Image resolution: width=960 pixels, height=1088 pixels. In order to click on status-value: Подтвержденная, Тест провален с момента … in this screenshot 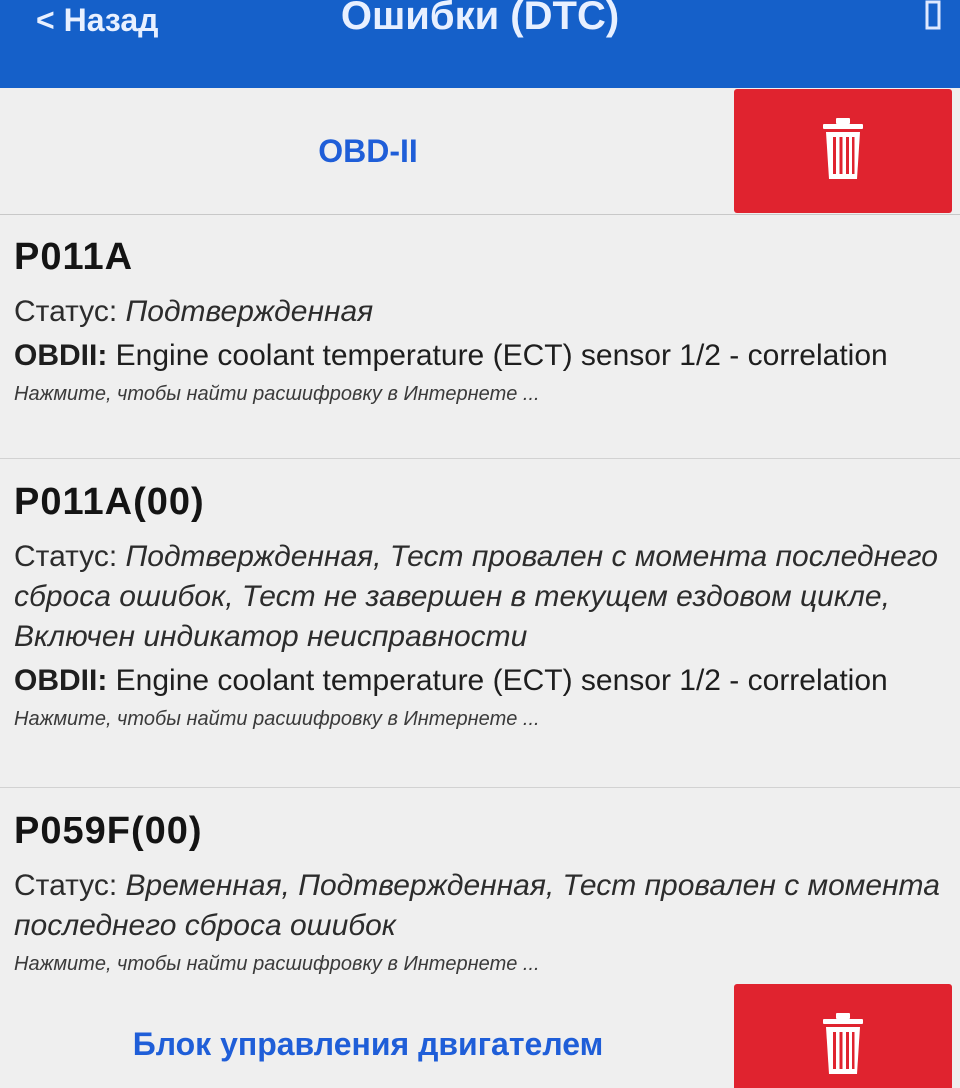, I will do `click(476, 596)`.